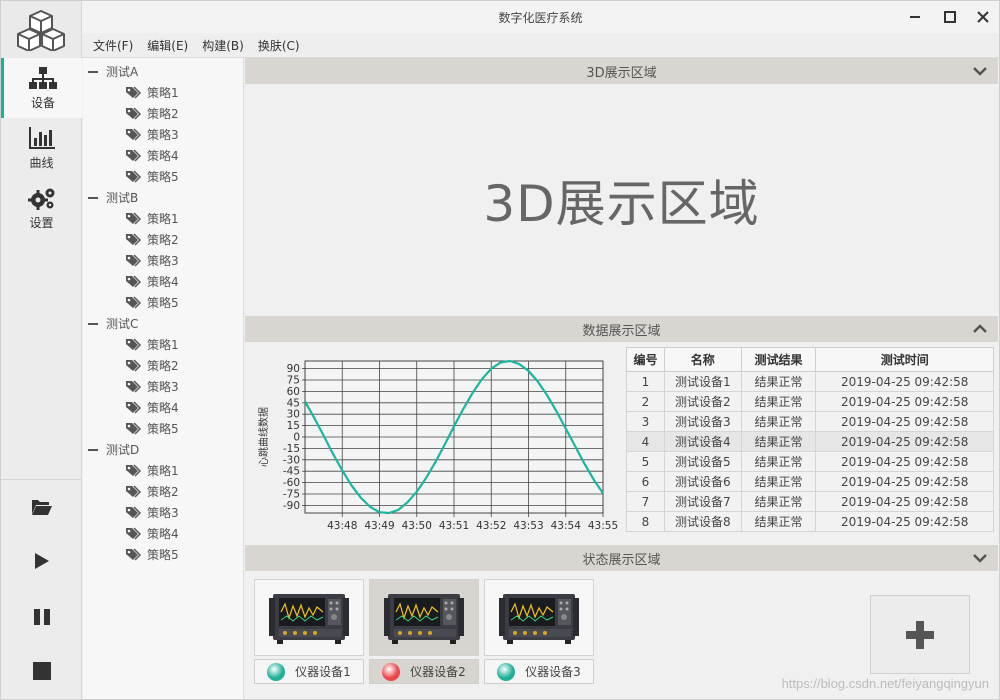  What do you see at coordinates (920, 634) in the screenshot?
I see `add-device-button` at bounding box center [920, 634].